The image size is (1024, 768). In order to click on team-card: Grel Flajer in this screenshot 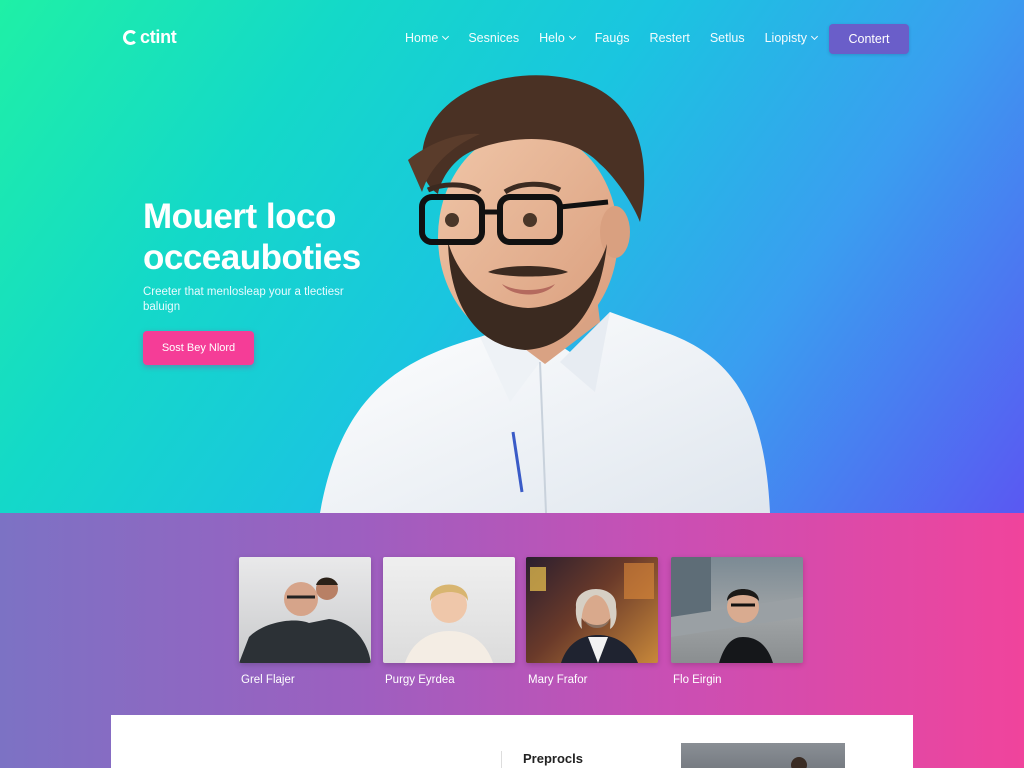, I will do `click(305, 621)`.